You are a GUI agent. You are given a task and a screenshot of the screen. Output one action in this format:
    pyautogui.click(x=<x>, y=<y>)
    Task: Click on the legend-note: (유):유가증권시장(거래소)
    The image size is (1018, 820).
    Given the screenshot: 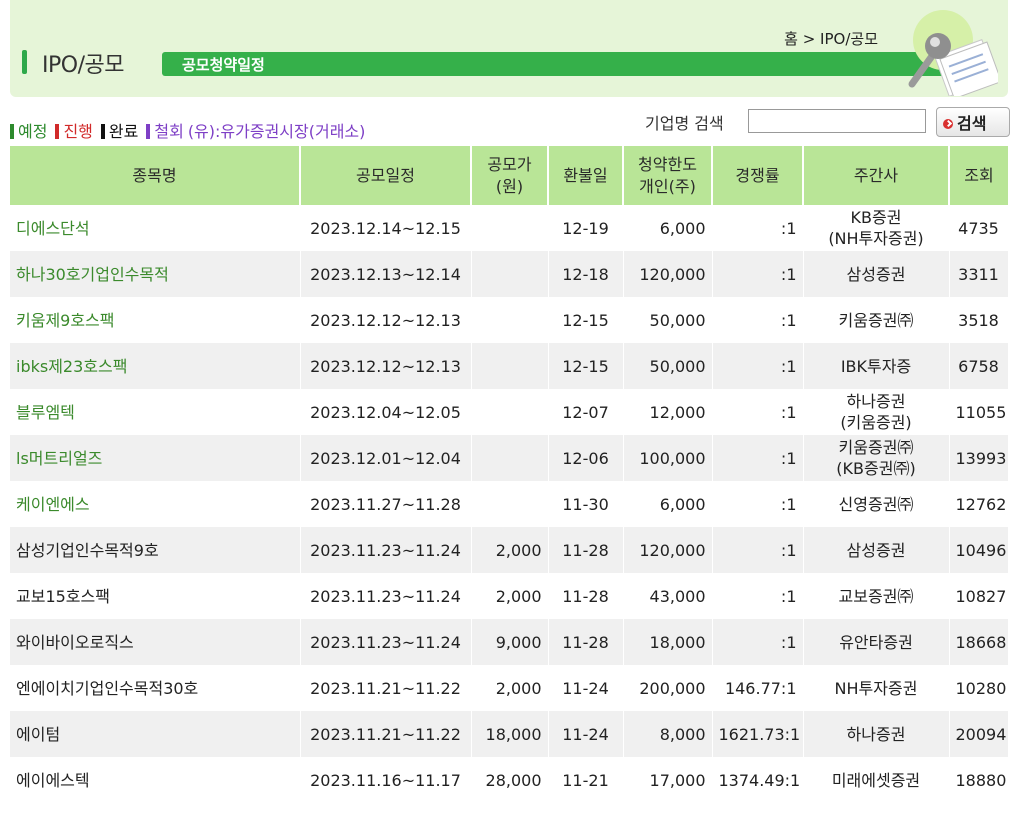 What is the action you would take?
    pyautogui.click(x=276, y=131)
    